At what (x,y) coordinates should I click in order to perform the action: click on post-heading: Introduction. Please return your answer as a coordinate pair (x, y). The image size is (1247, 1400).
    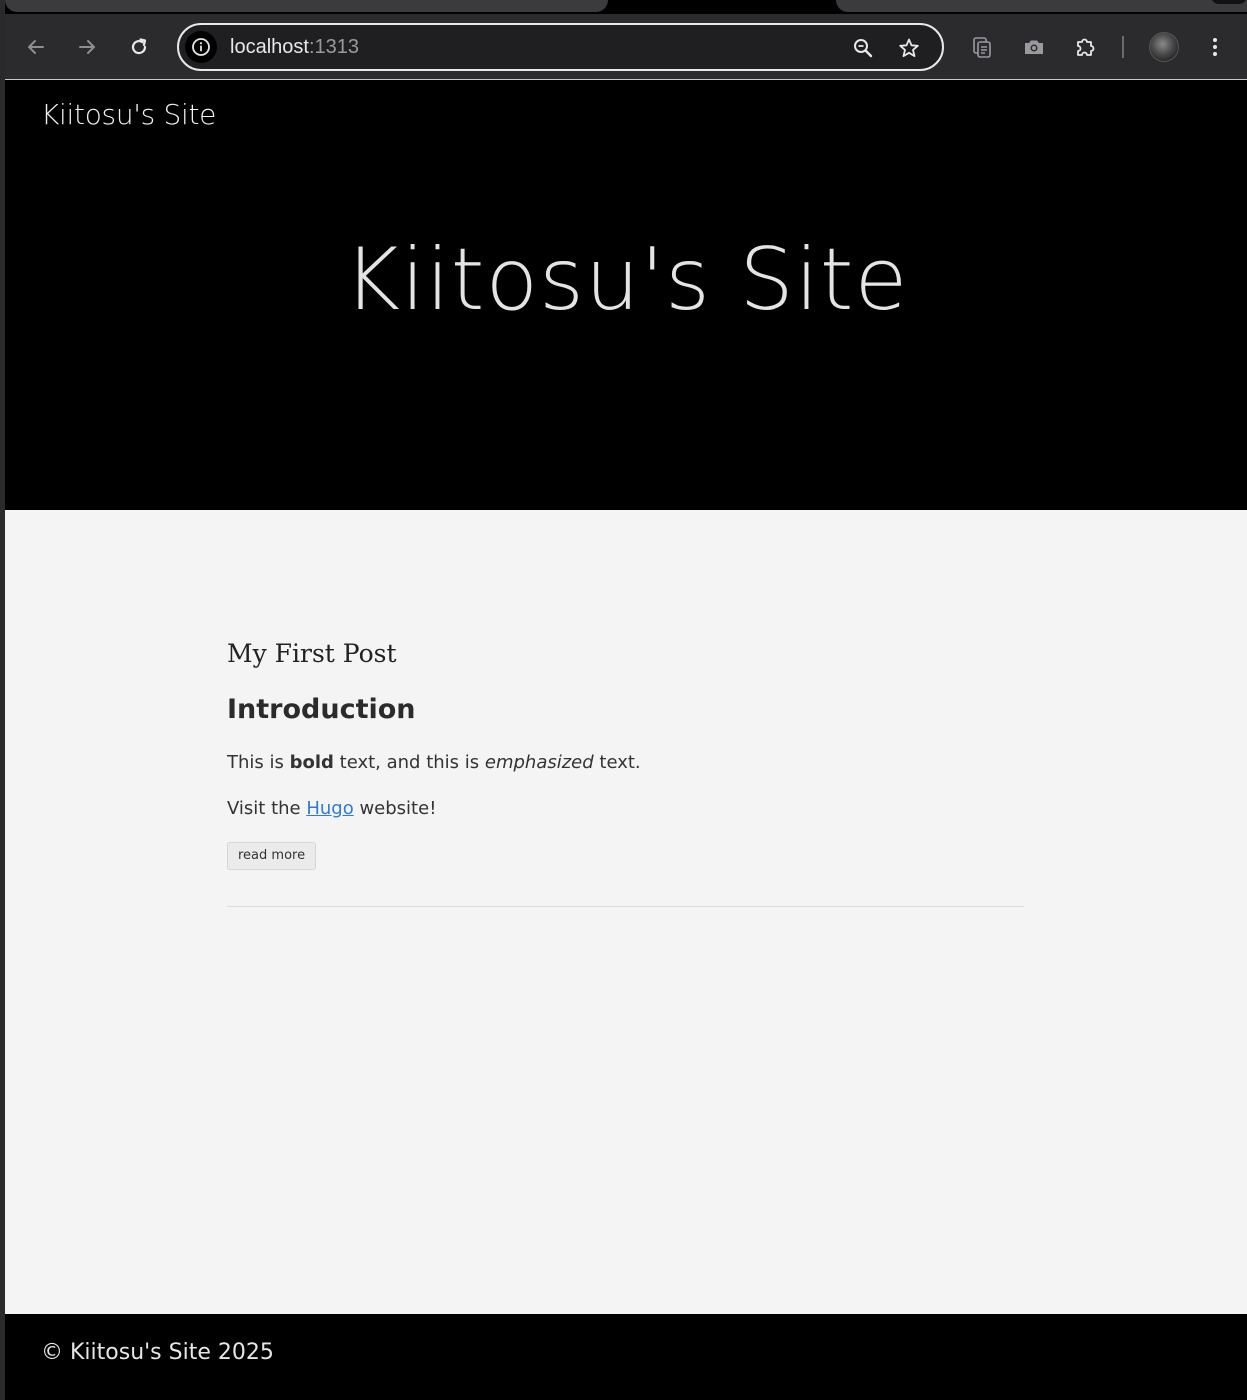
    Looking at the image, I should click on (321, 709).